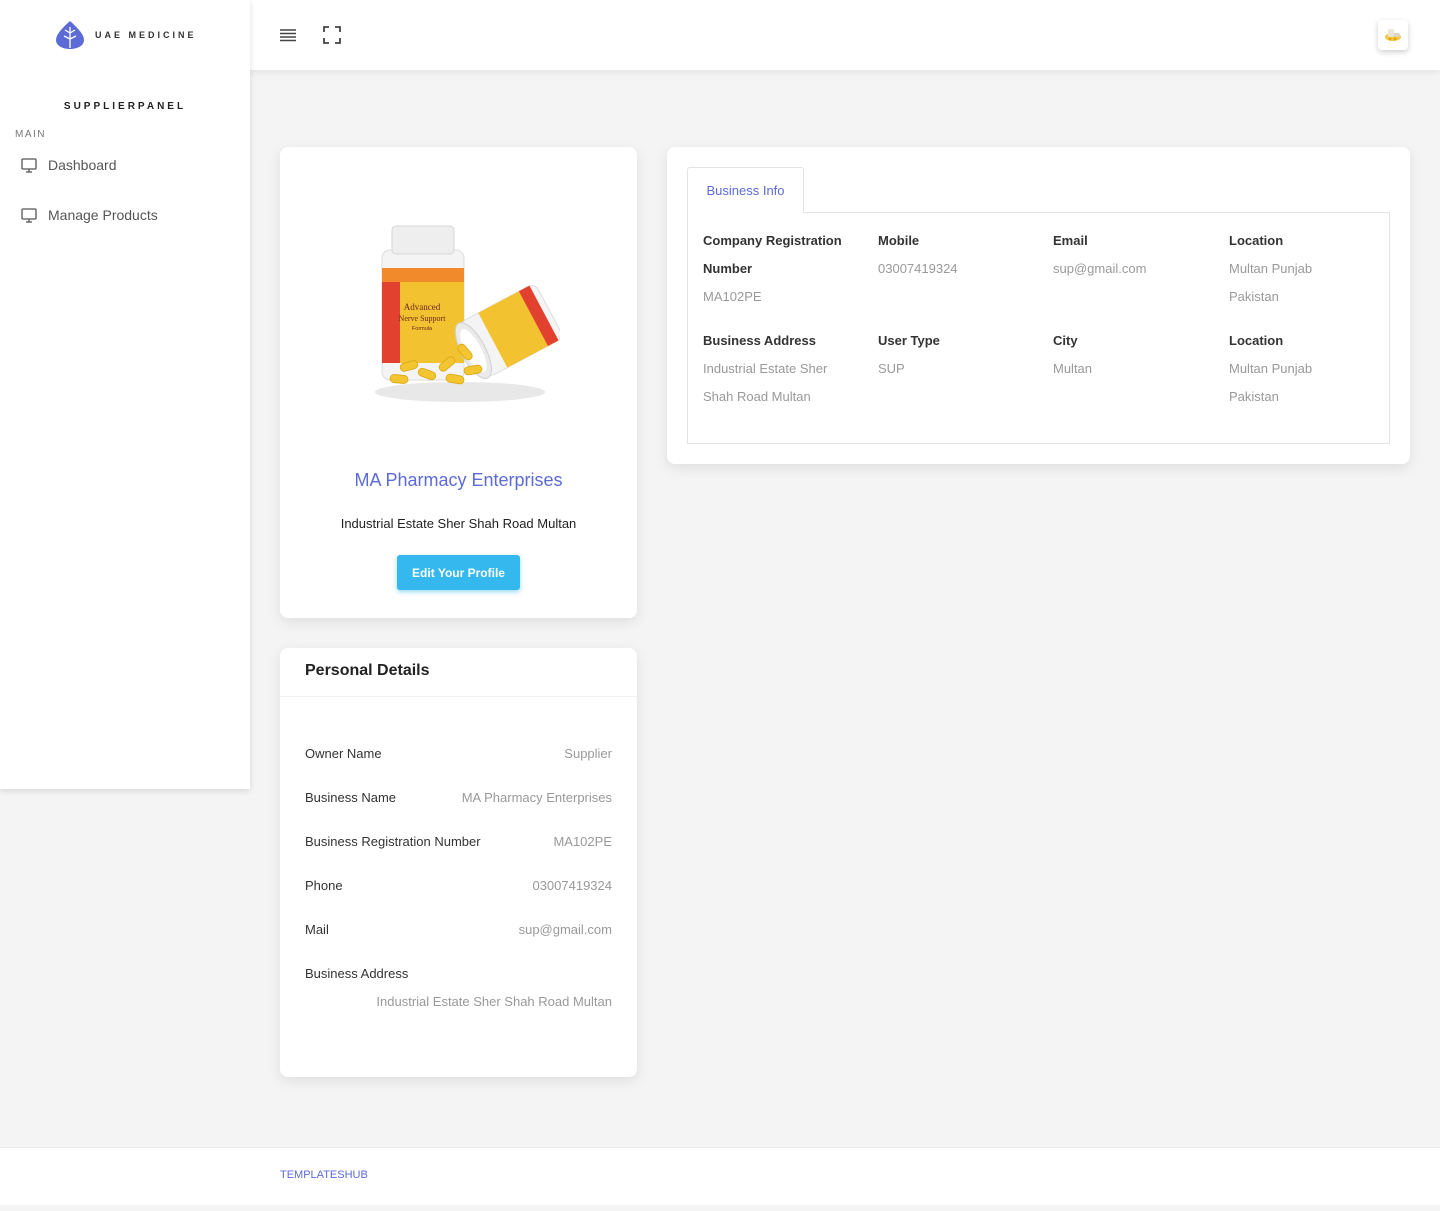 The height and width of the screenshot is (1211, 1440). I want to click on detail-label: Mail, so click(317, 929).